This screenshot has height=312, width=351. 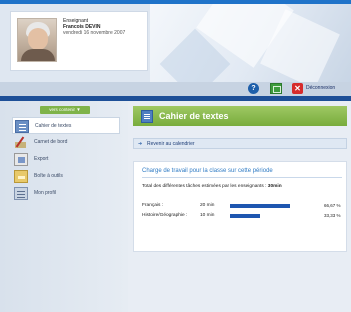 I want to click on sidebar-item-carnet-de-bord: Carnet de bord, so click(x=66, y=142).